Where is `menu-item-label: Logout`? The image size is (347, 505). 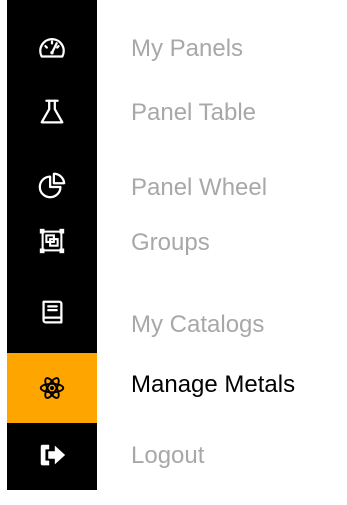 menu-item-label: Logout is located at coordinates (168, 455).